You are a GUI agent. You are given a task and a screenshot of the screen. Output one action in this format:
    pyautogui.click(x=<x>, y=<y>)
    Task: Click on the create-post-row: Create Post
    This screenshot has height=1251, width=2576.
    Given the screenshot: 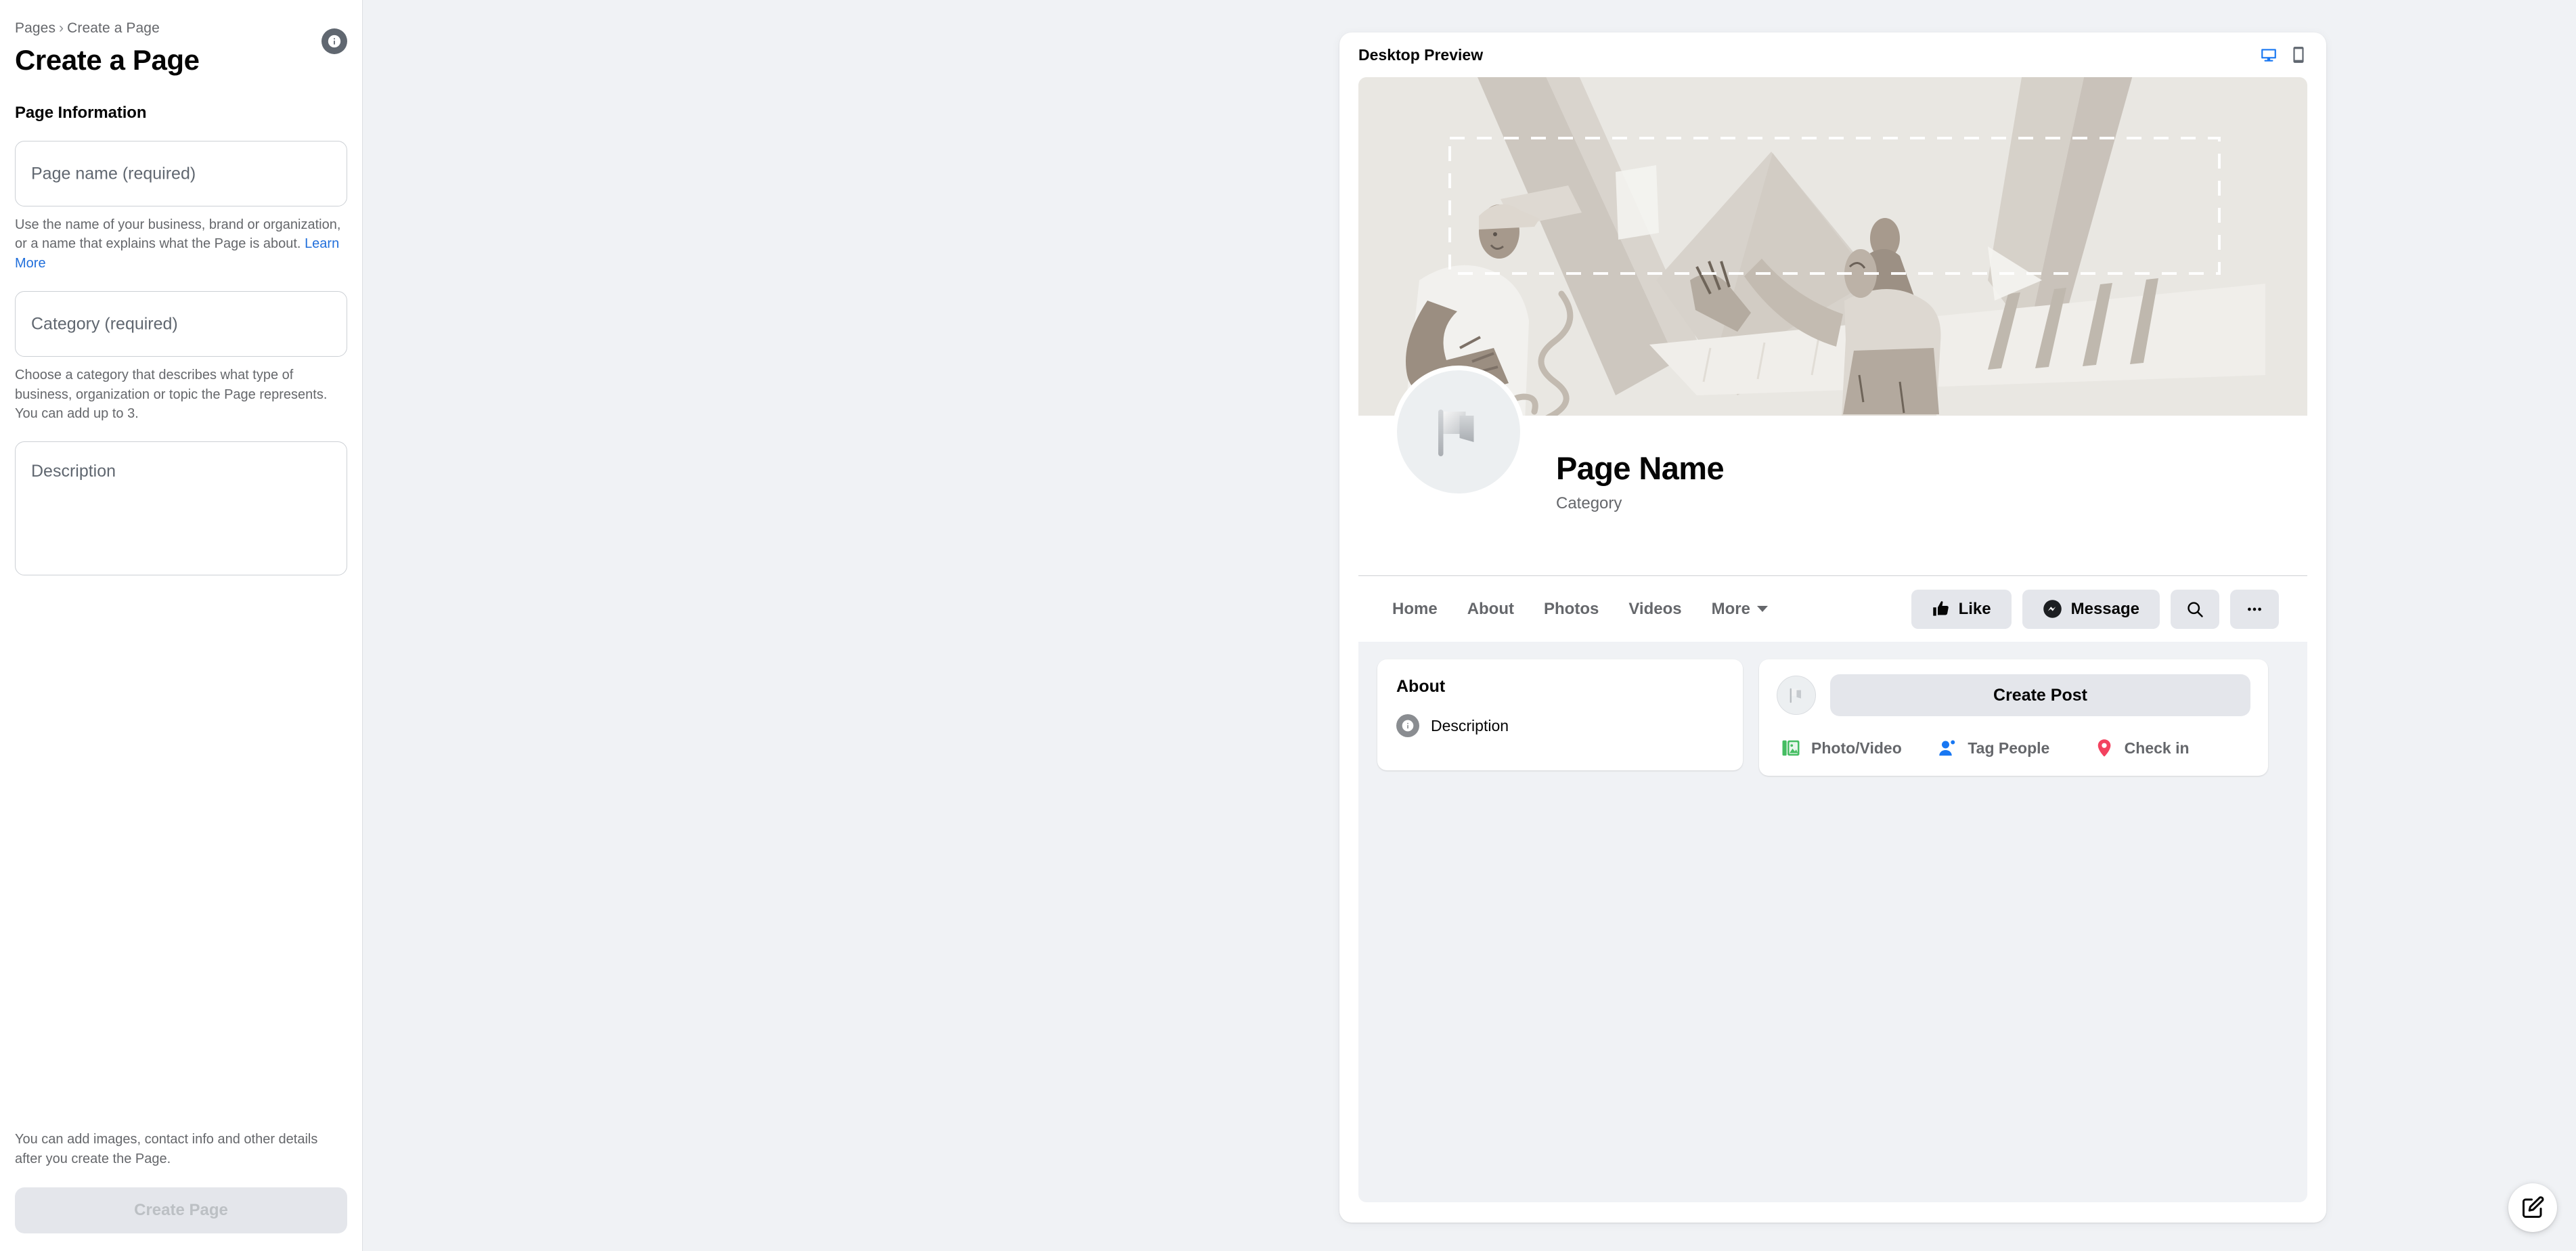 What is the action you would take?
    pyautogui.click(x=2013, y=695)
    